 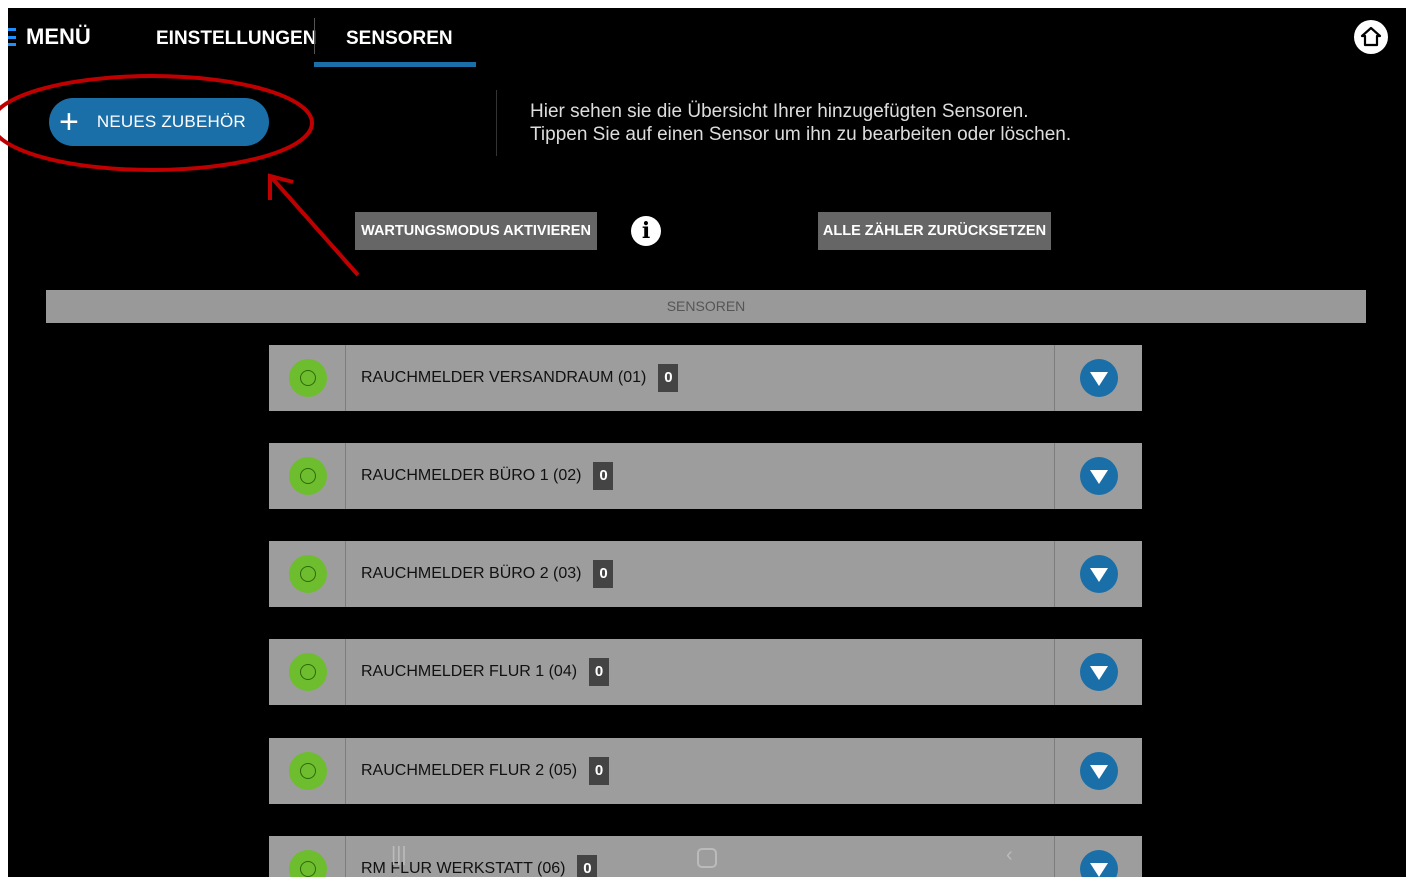 I want to click on header-divider, so click(x=496, y=123).